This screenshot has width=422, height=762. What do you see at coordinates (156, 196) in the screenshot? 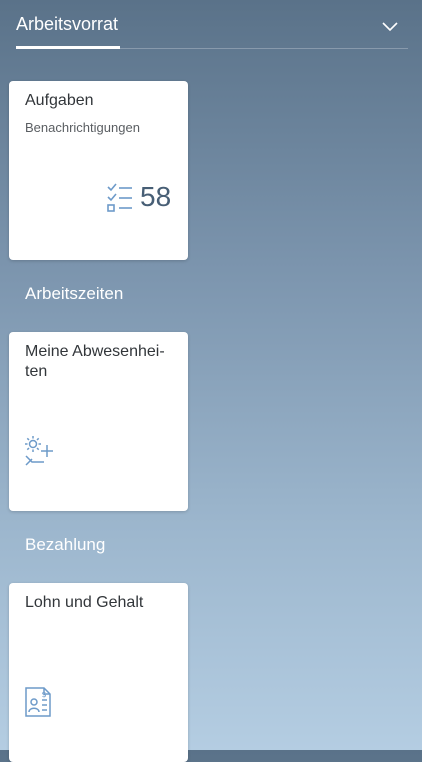
I see `task-count: 58` at bounding box center [156, 196].